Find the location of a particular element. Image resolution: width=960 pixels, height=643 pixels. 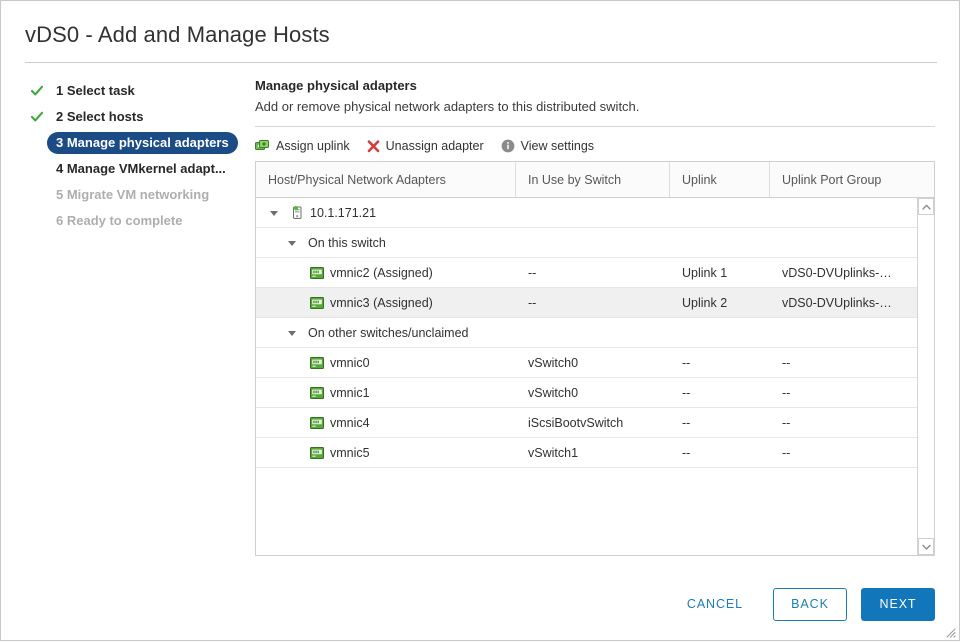

group-label: On this switch is located at coordinates (347, 242).